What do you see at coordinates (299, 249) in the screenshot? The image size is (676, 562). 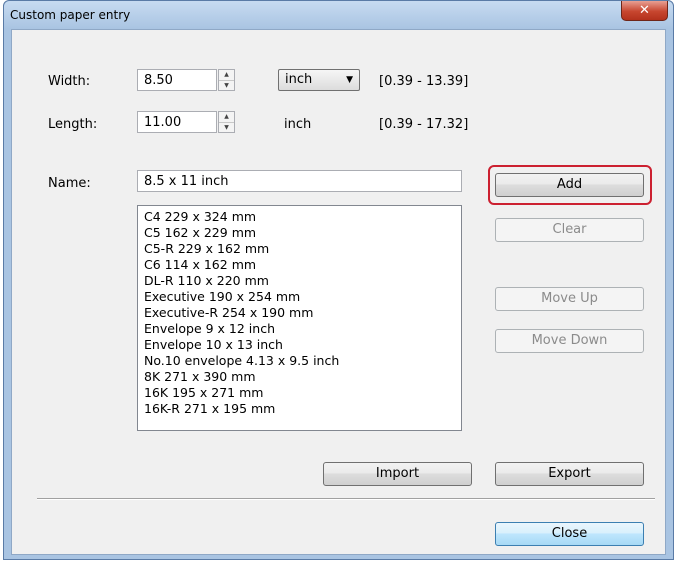 I see `list-item: C5-R 229 x 162 mm` at bounding box center [299, 249].